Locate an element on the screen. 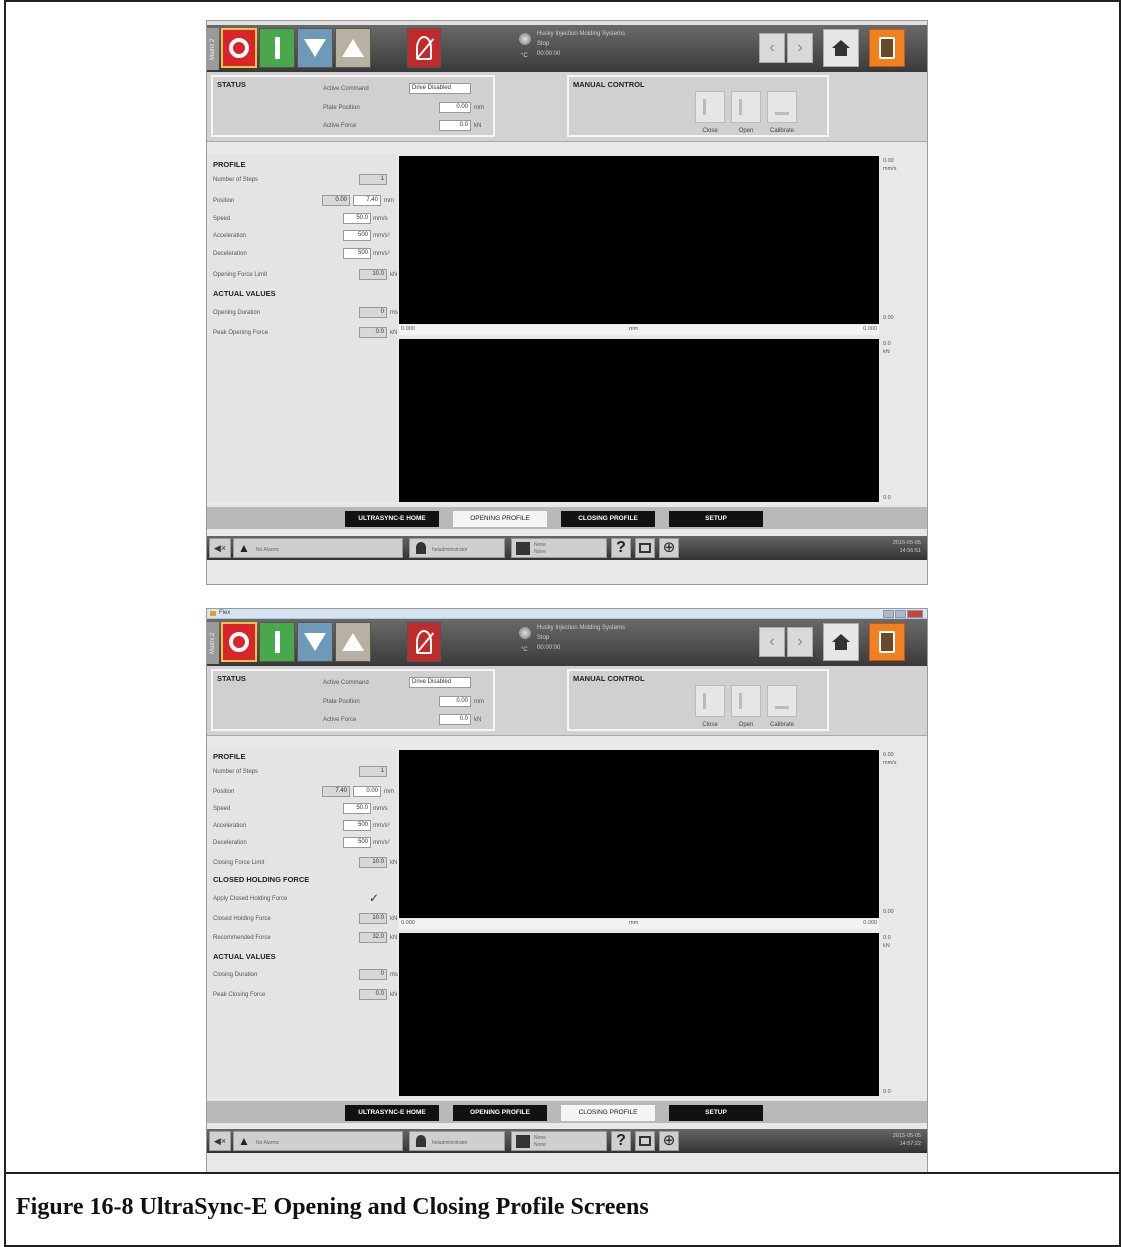 This screenshot has width=1123, height=1247. position-to-input: 0.00 is located at coordinates (367, 791).